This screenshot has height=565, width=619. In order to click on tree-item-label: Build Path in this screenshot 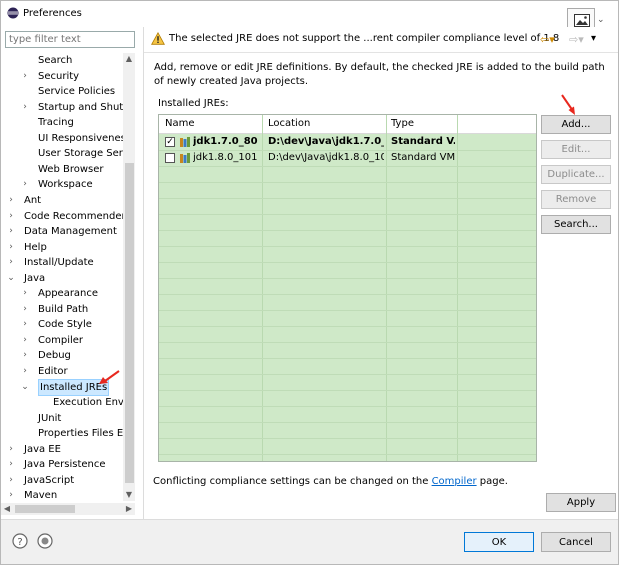, I will do `click(63, 309)`.